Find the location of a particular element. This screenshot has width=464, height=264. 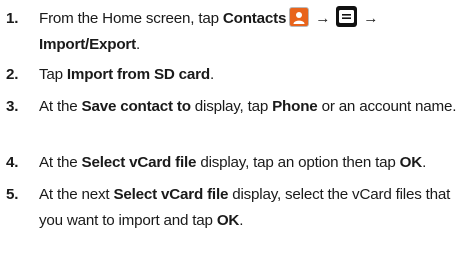

step-text: Tap Import from SD card. is located at coordinates (126, 74).